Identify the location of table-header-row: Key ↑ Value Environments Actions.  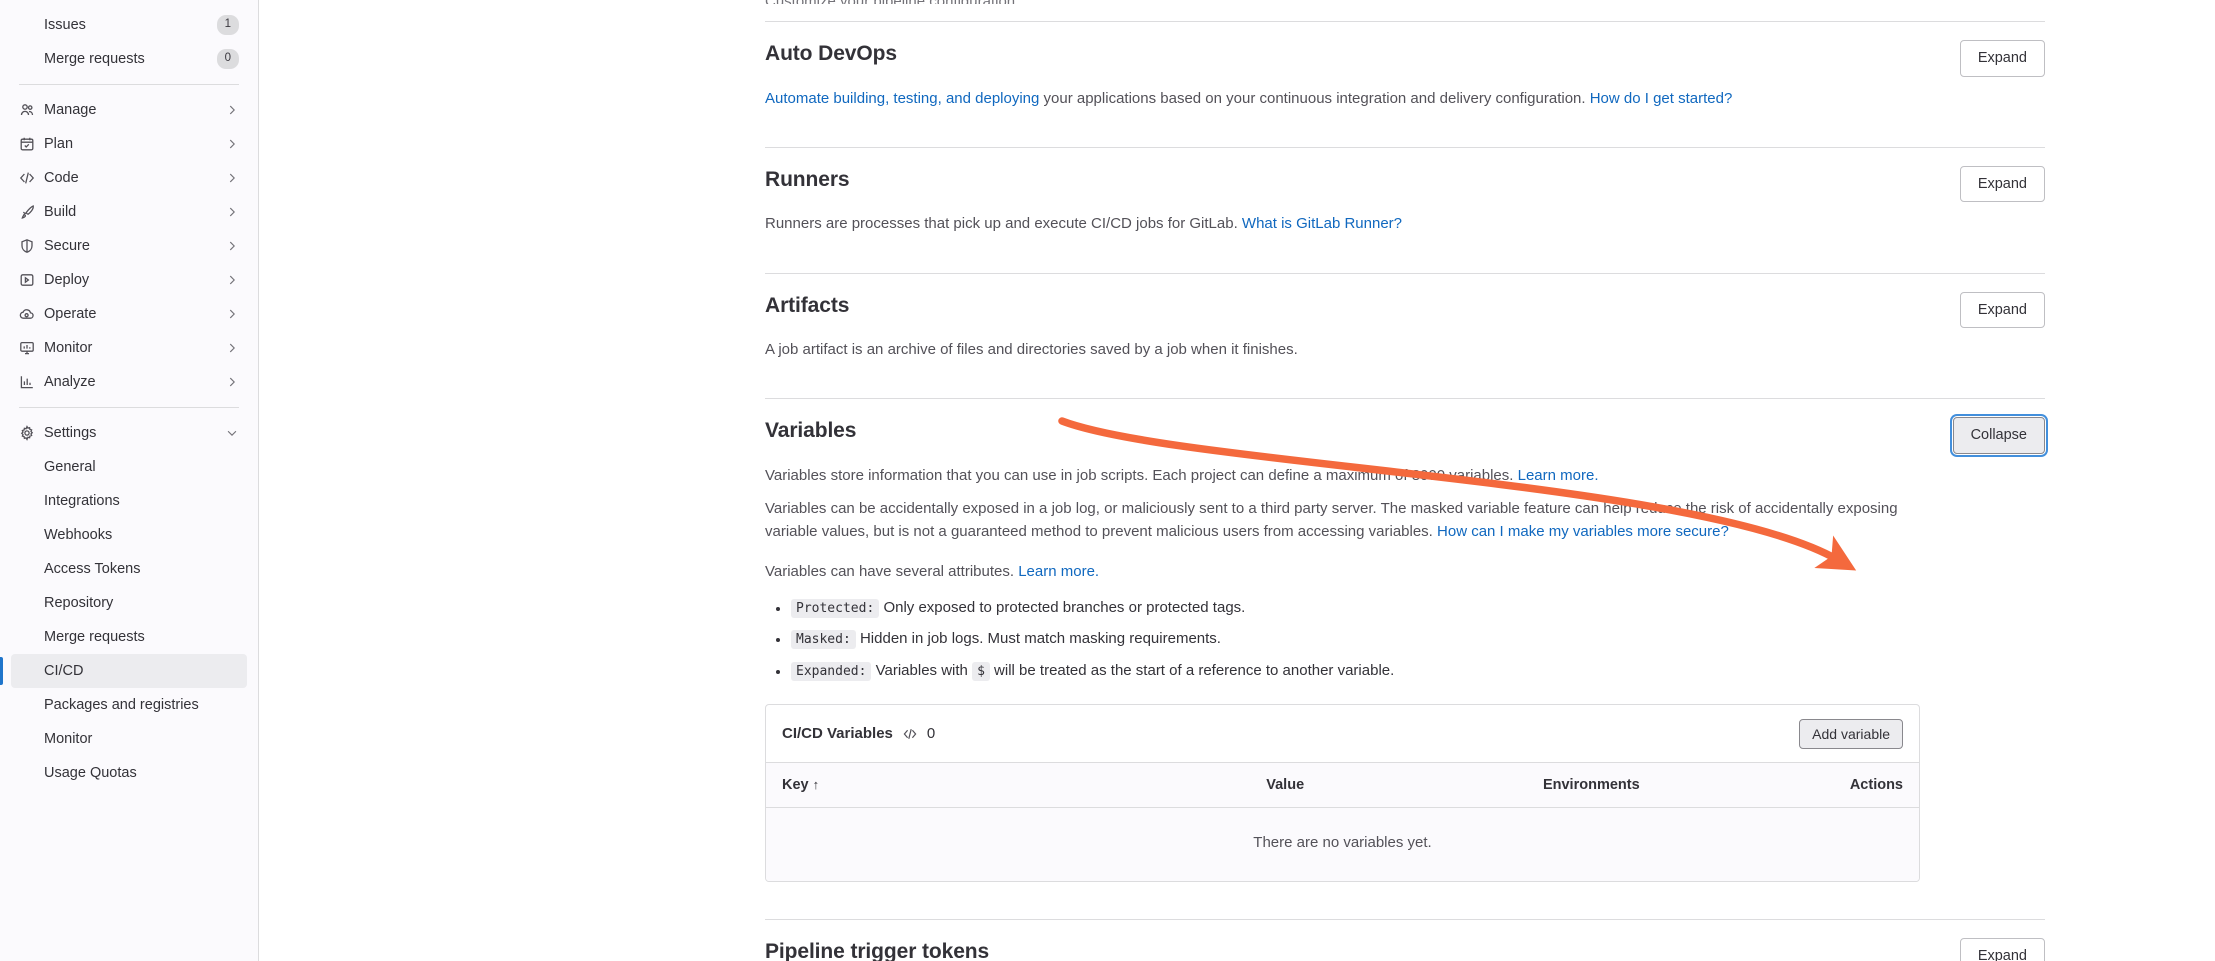
(1342, 786).